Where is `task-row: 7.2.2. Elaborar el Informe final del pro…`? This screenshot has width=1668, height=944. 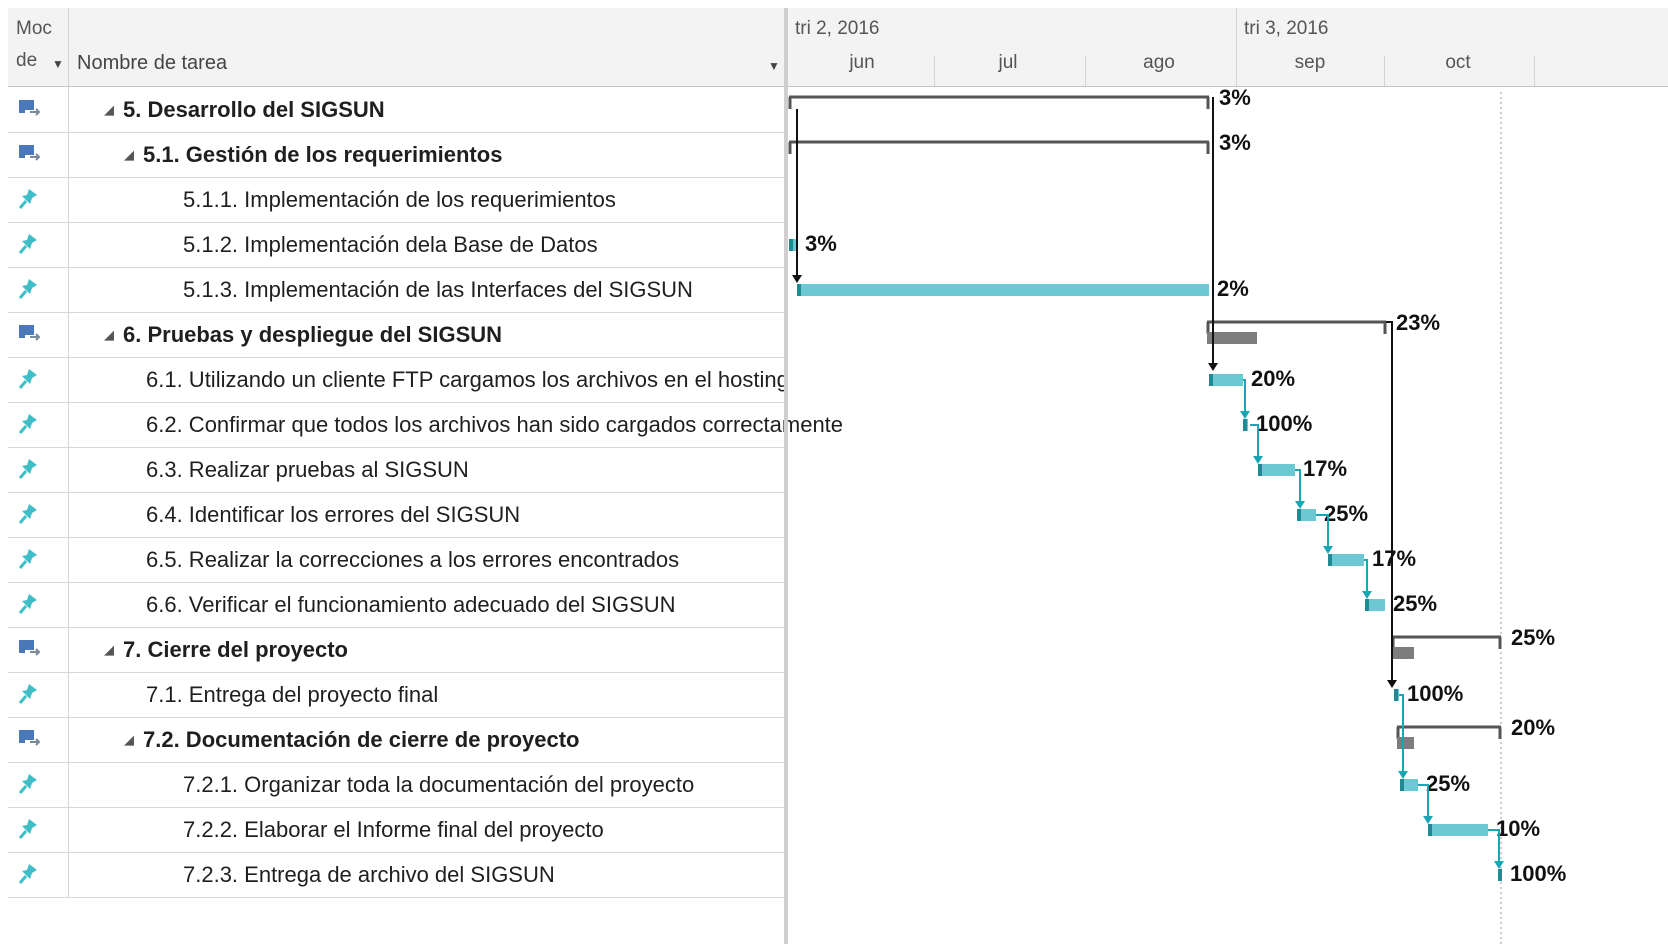
task-row: 7.2.2. Elaborar el Informe final del pro… is located at coordinates (396, 830).